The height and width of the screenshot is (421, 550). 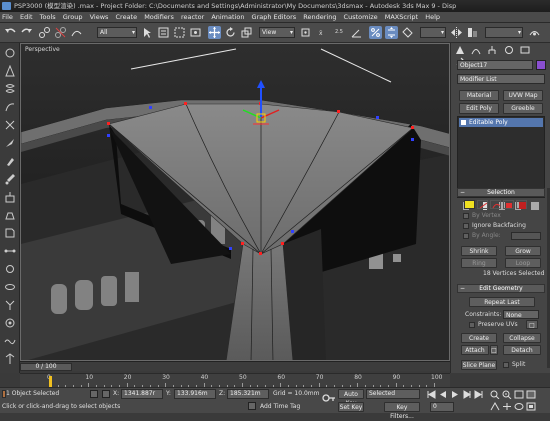 What do you see at coordinates (147, 32) in the screenshot?
I see `select-object-icon` at bounding box center [147, 32].